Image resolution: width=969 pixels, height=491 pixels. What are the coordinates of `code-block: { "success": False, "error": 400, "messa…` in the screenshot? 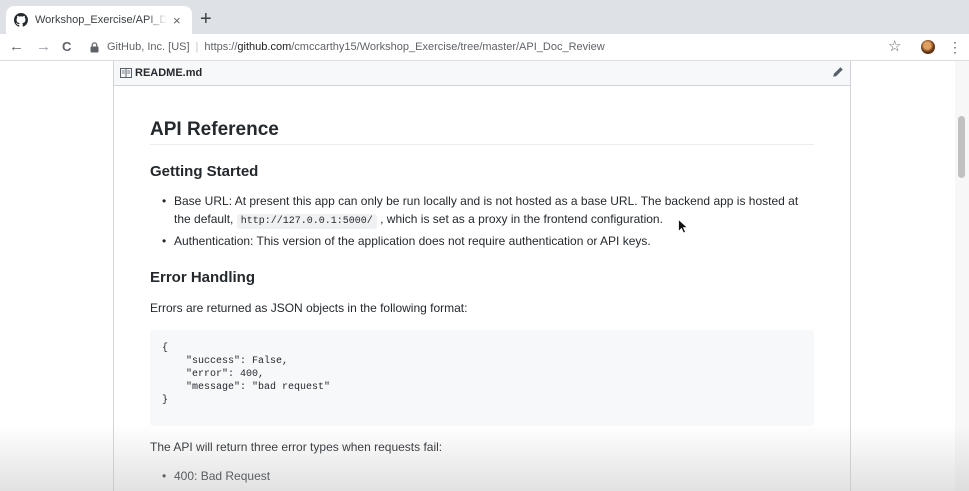 It's located at (482, 378).